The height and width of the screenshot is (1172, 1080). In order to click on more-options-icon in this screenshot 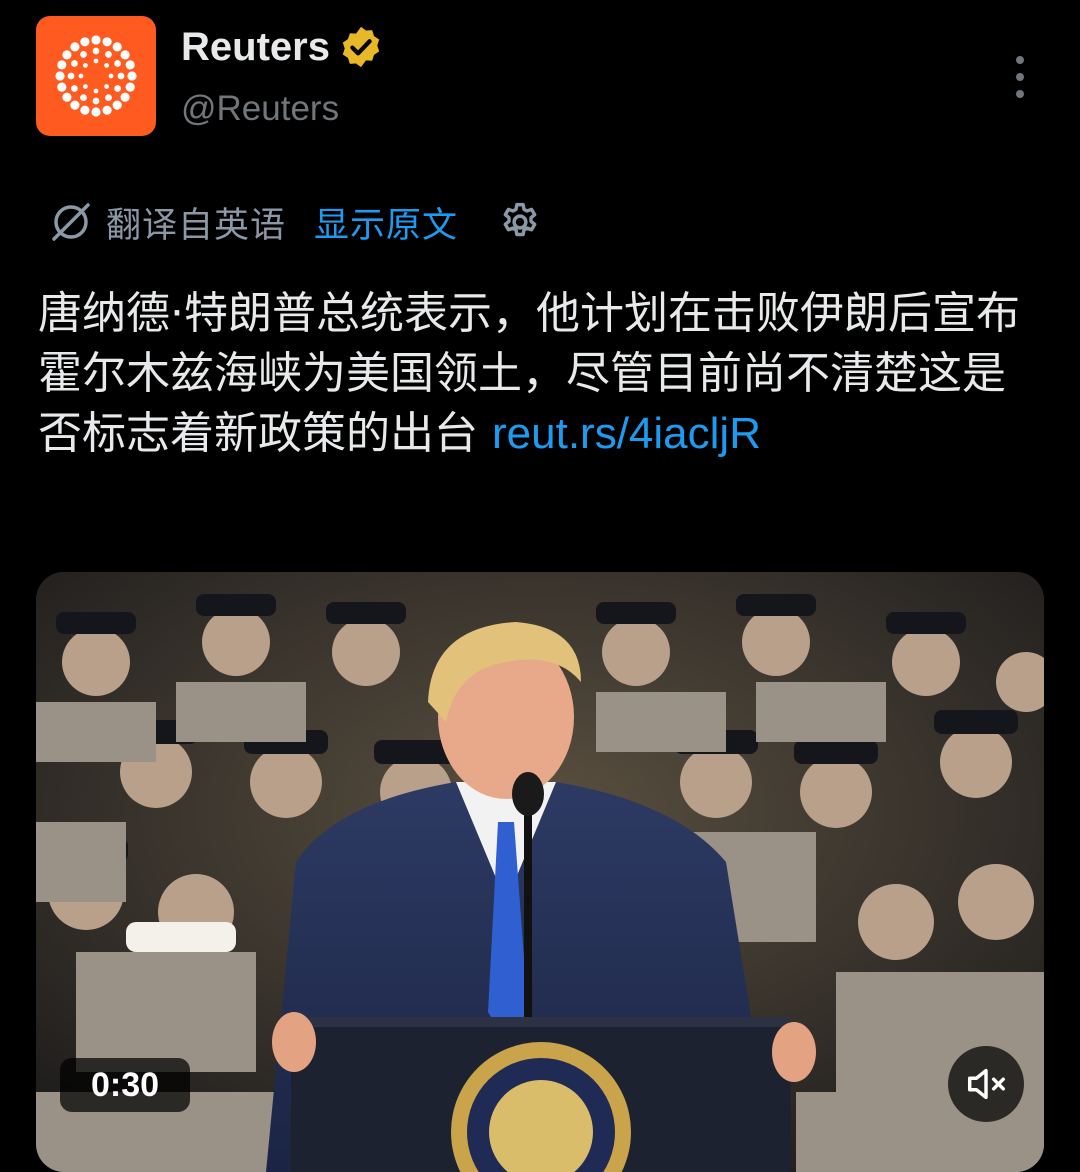, I will do `click(1020, 77)`.